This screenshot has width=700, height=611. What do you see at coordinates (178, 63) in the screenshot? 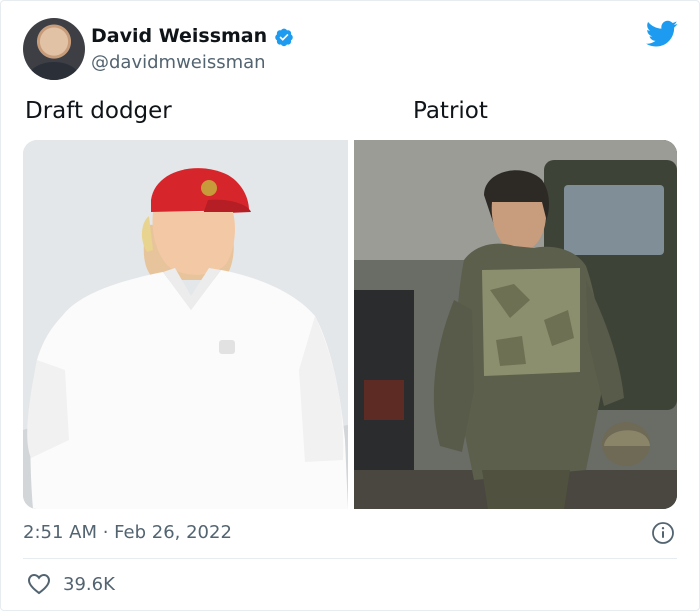
I see `author-handle: @davidmweissman` at bounding box center [178, 63].